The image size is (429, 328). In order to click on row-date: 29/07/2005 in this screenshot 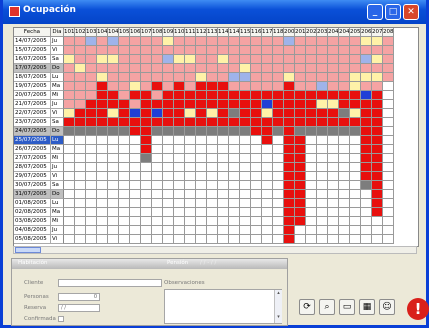, I will do `click(32, 176)`.